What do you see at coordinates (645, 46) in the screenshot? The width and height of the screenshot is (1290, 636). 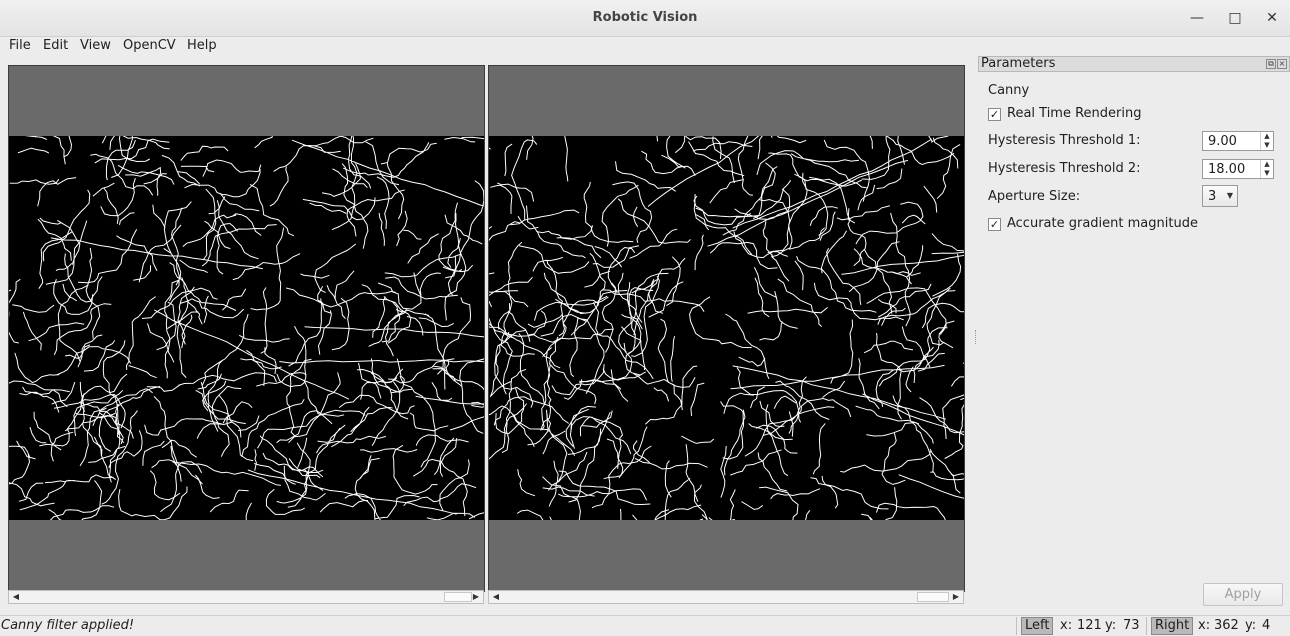 I see `menu-bar: File Edit View OpenCV Help` at bounding box center [645, 46].